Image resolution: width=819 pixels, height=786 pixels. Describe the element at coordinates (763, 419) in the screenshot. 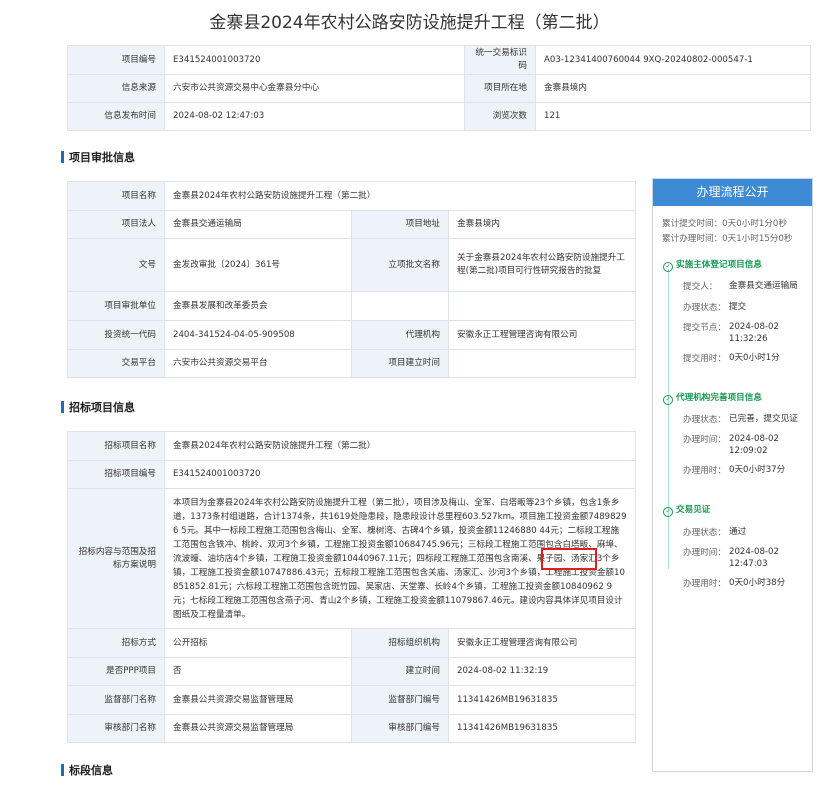

I see `step-2-v0: 已完善，提交见证` at that location.